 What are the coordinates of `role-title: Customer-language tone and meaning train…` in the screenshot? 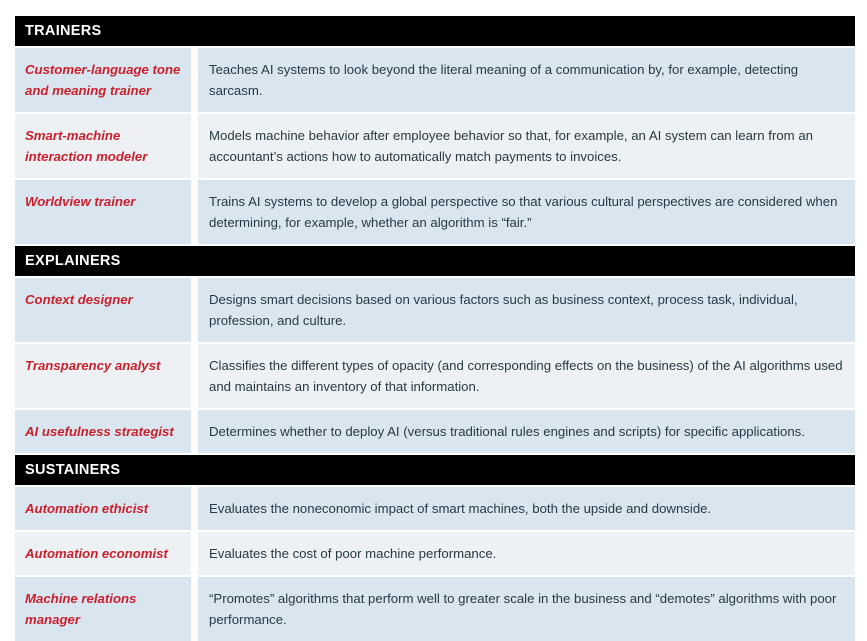 It's located at (103, 80).